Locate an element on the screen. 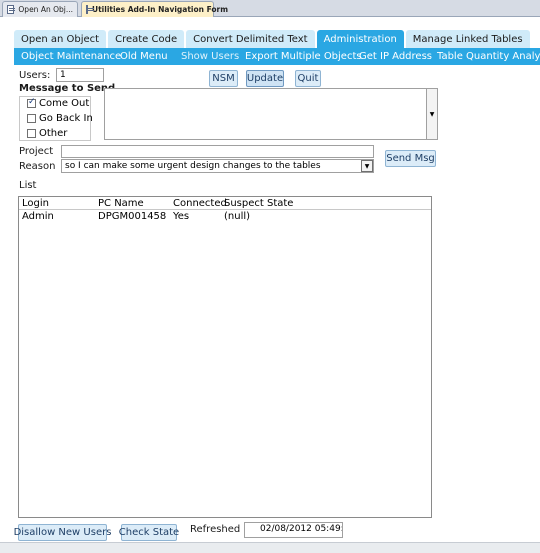 Image resolution: width=540 pixels, height=553 pixels. check-state-button: Check State is located at coordinates (149, 532).